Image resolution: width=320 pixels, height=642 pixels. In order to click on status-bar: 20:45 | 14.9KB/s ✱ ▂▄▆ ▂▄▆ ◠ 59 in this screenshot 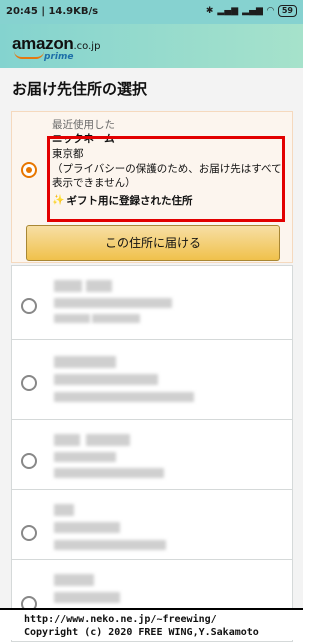, I will do `click(151, 12)`.